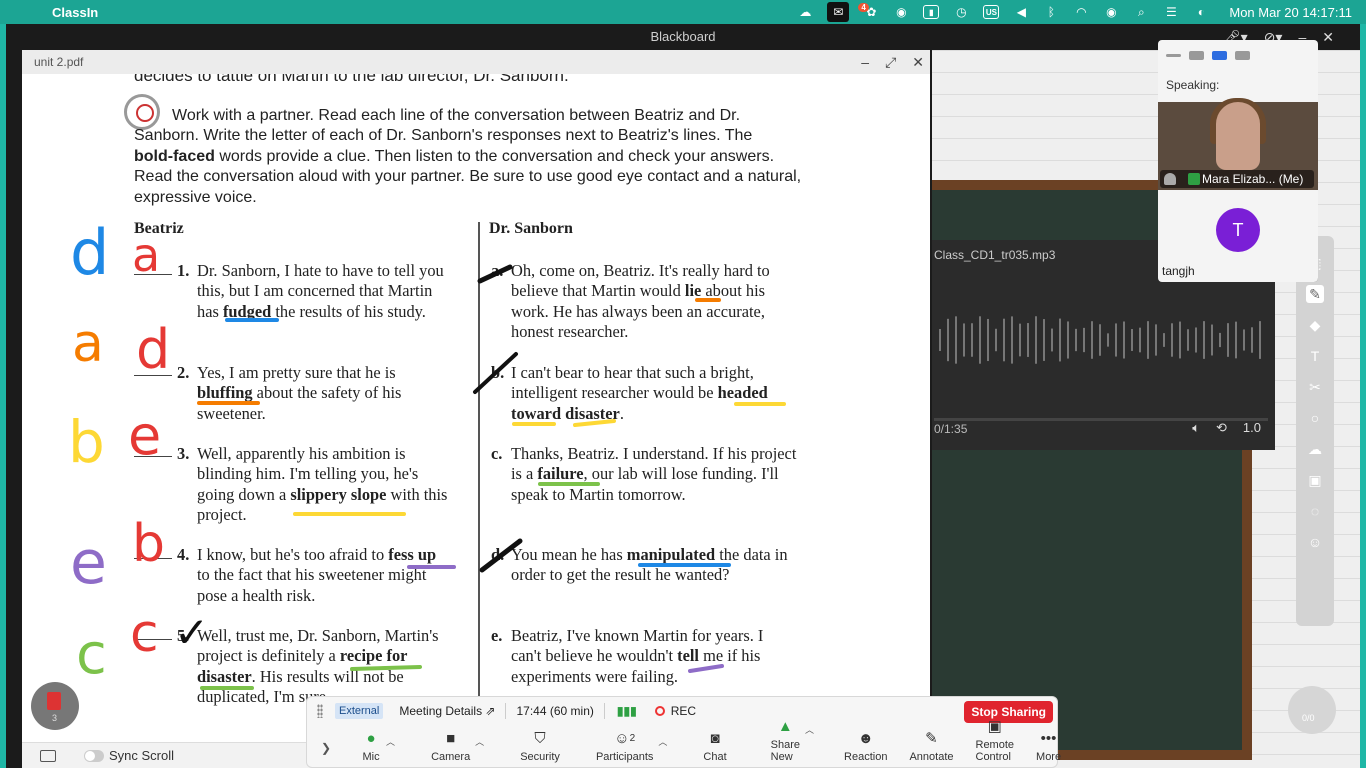 The image size is (1366, 768). Describe the element at coordinates (594, 656) in the screenshot. I see `line-text: can't believe he wouldn't` at that location.